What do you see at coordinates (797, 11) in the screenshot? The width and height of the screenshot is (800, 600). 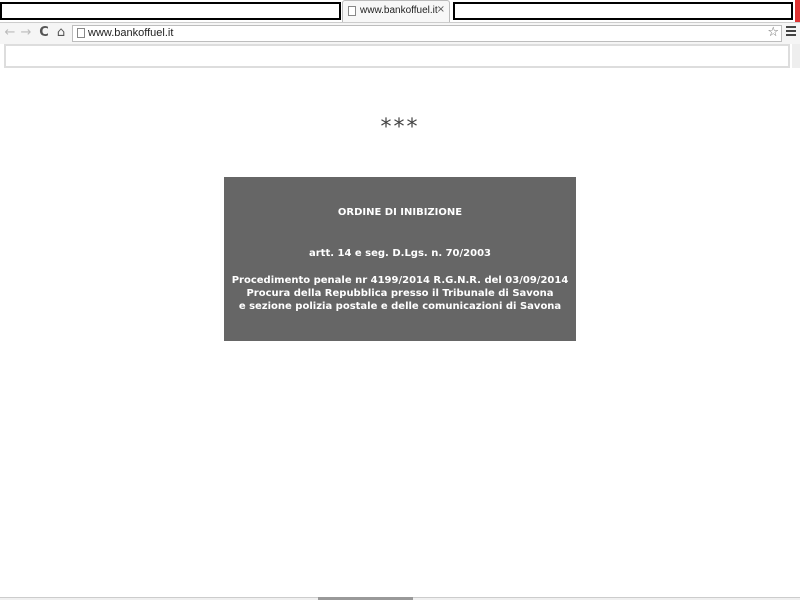 I see `window-control-strip` at bounding box center [797, 11].